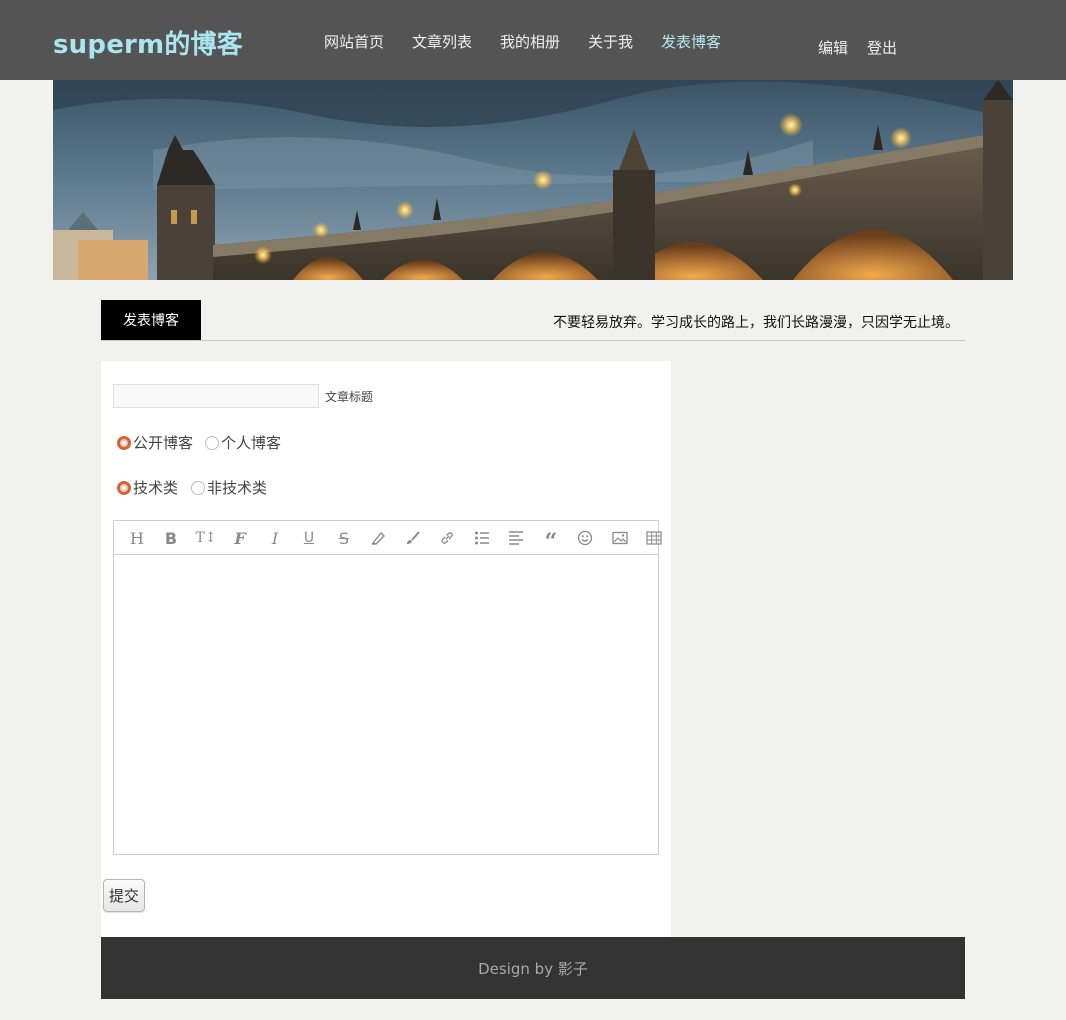 The image size is (1066, 1020). What do you see at coordinates (251, 443) in the screenshot?
I see `radio-private-label: 个人博客` at bounding box center [251, 443].